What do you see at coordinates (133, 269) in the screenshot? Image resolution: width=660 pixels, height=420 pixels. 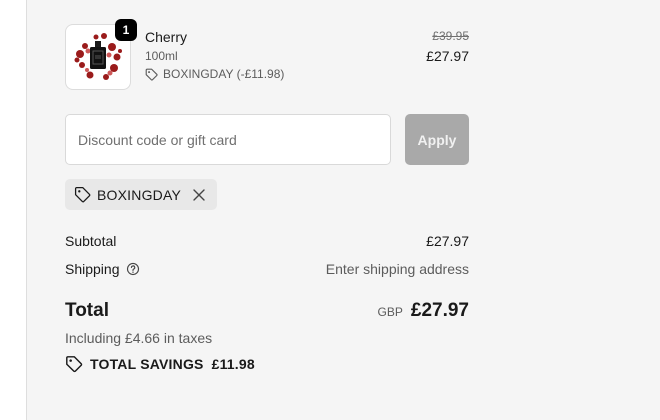 I see `help-circle-icon` at bounding box center [133, 269].